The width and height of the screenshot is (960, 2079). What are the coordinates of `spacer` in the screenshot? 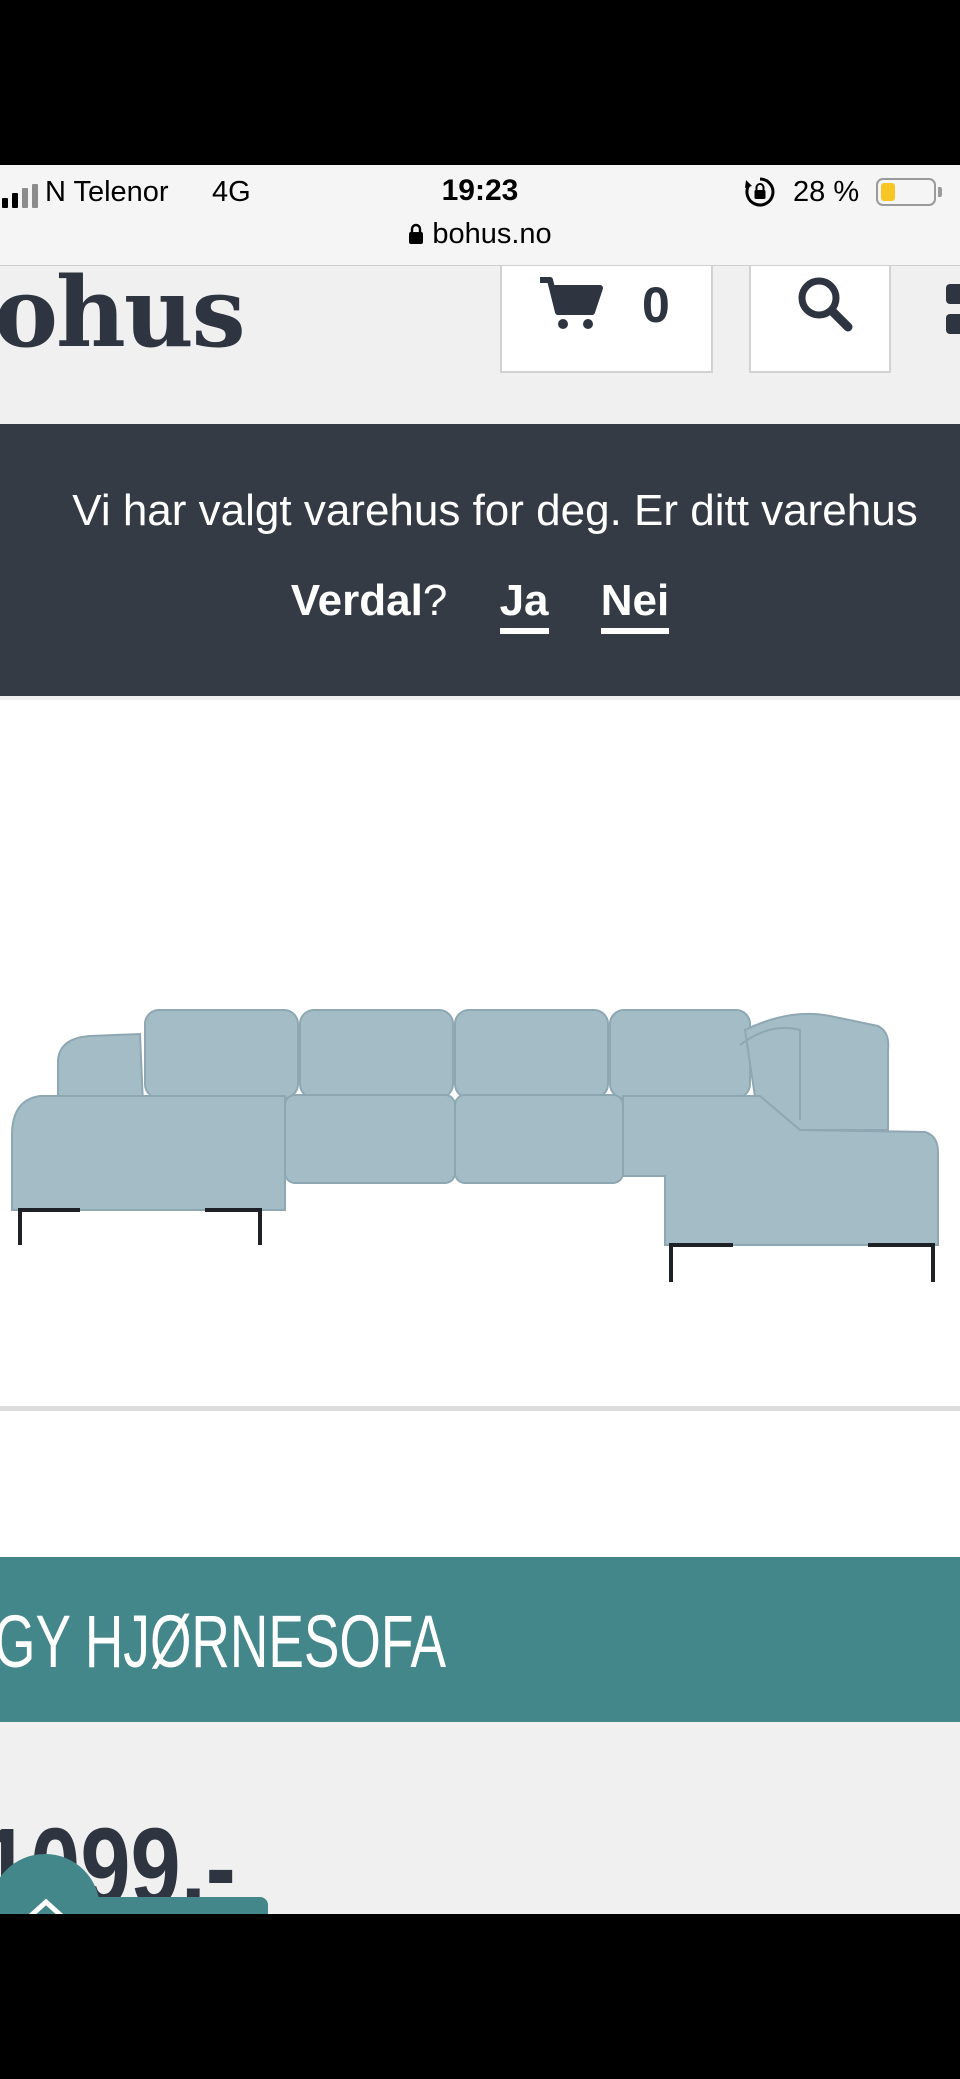 It's located at (480, 1486).